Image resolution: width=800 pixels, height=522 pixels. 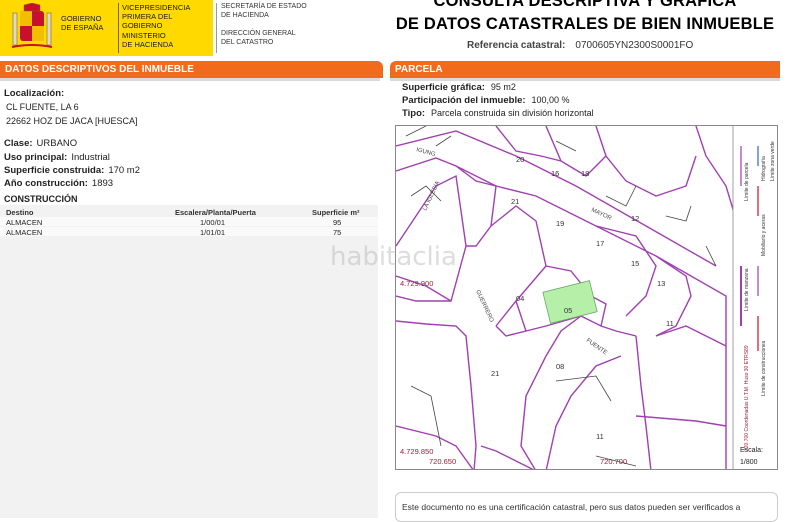 I want to click on street-label: LA IGLESIA, so click(x=431, y=196).